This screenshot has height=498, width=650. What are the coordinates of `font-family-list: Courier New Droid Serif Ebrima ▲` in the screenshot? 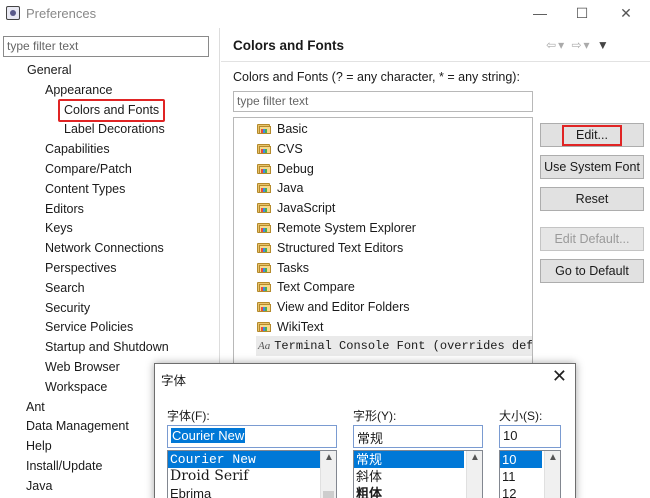 It's located at (252, 474).